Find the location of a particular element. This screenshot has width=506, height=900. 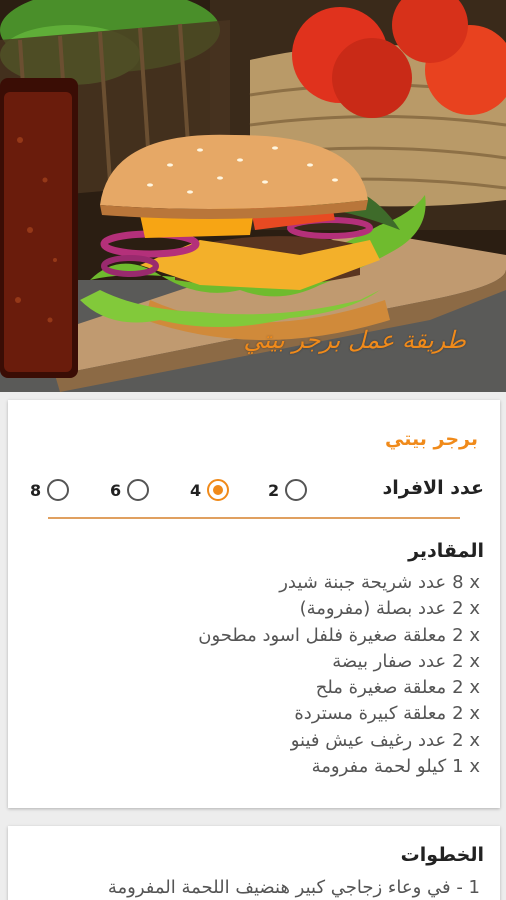

servings-option-label: 4 is located at coordinates (196, 490).